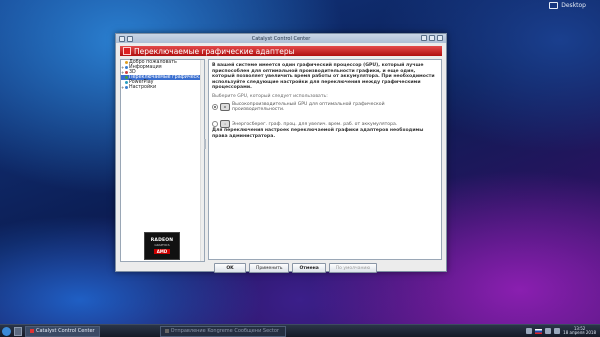  What do you see at coordinates (215, 124) in the screenshot?
I see `power-saving-radio` at bounding box center [215, 124].